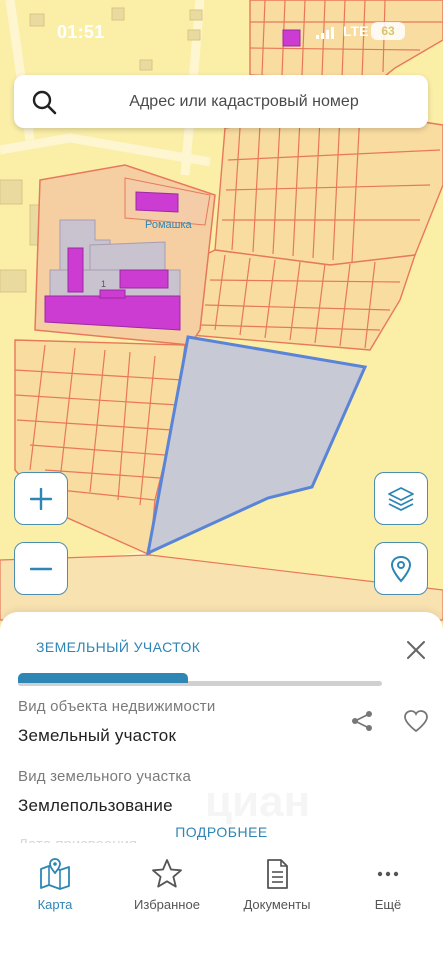 This screenshot has width=443, height=960. I want to click on map-icon, so click(55, 874).